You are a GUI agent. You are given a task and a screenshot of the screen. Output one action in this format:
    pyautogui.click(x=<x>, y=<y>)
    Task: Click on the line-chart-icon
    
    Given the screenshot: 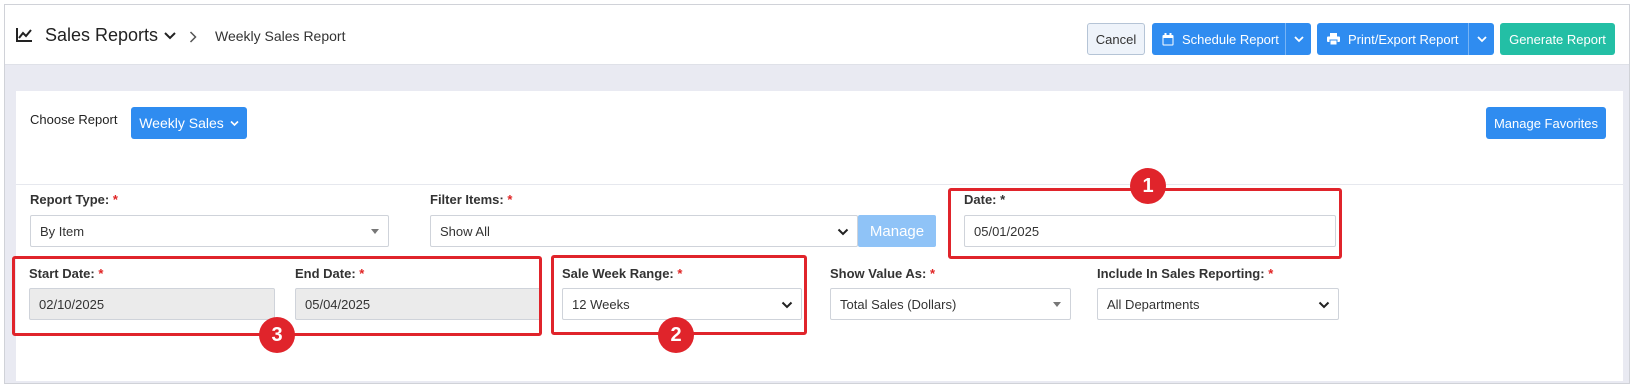 What is the action you would take?
    pyautogui.click(x=24, y=35)
    